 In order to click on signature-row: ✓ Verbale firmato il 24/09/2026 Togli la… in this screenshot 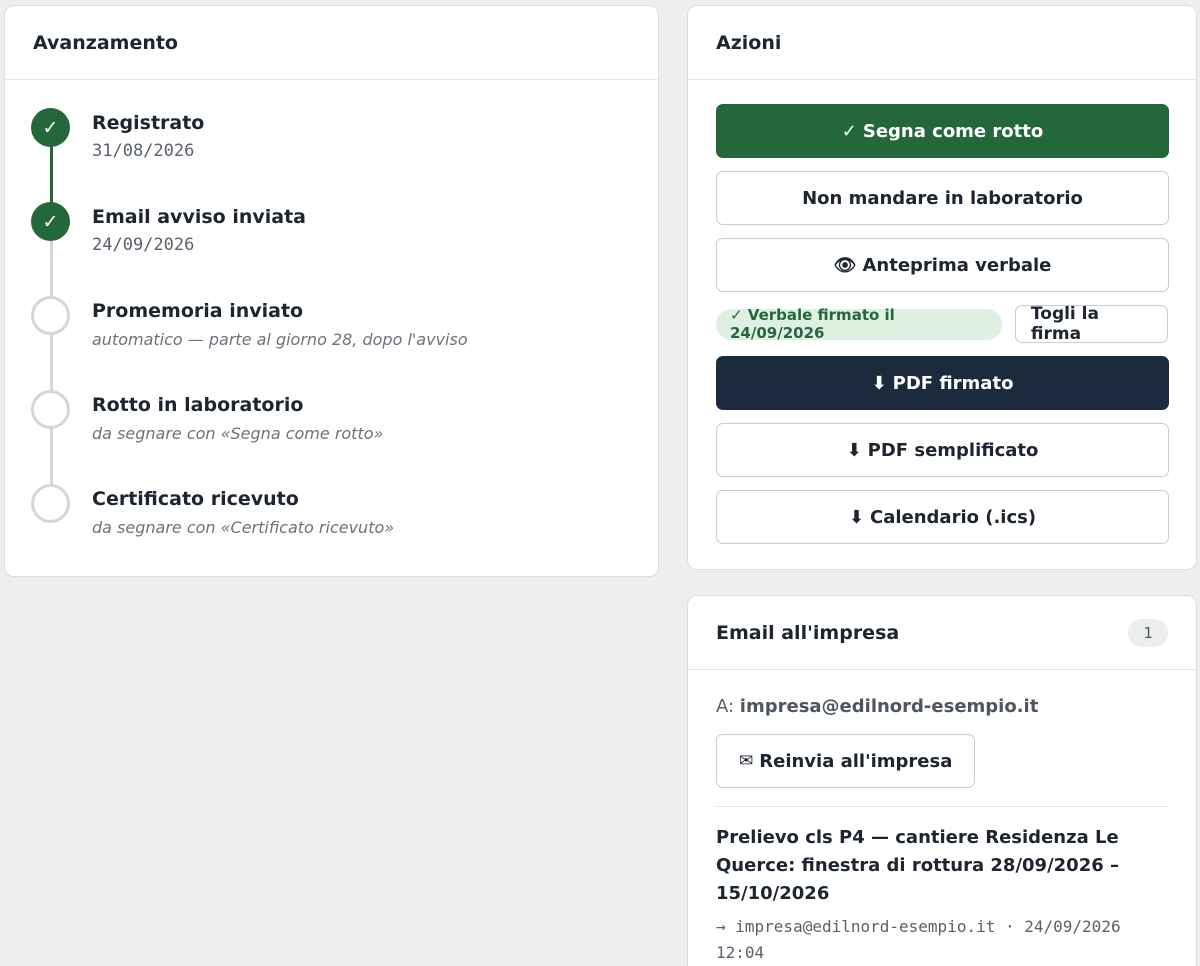, I will do `click(942, 324)`.